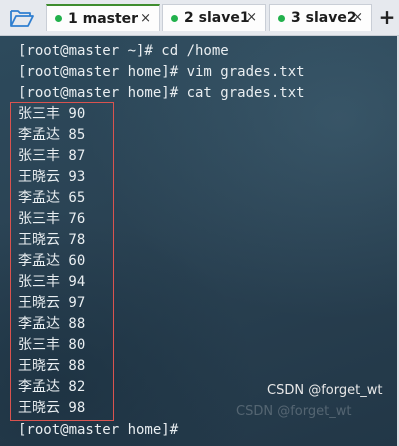 The height and width of the screenshot is (446, 399). What do you see at coordinates (324, 18) in the screenshot?
I see `tab-label: 3 slave2` at bounding box center [324, 18].